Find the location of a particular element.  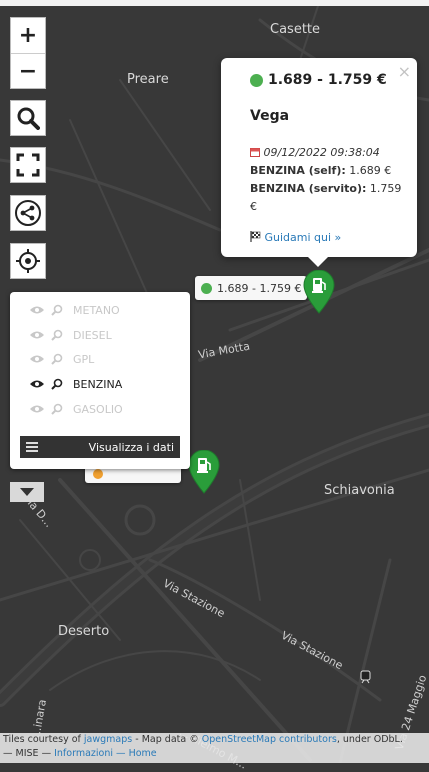

zoom-in-button: + is located at coordinates (28, 35).